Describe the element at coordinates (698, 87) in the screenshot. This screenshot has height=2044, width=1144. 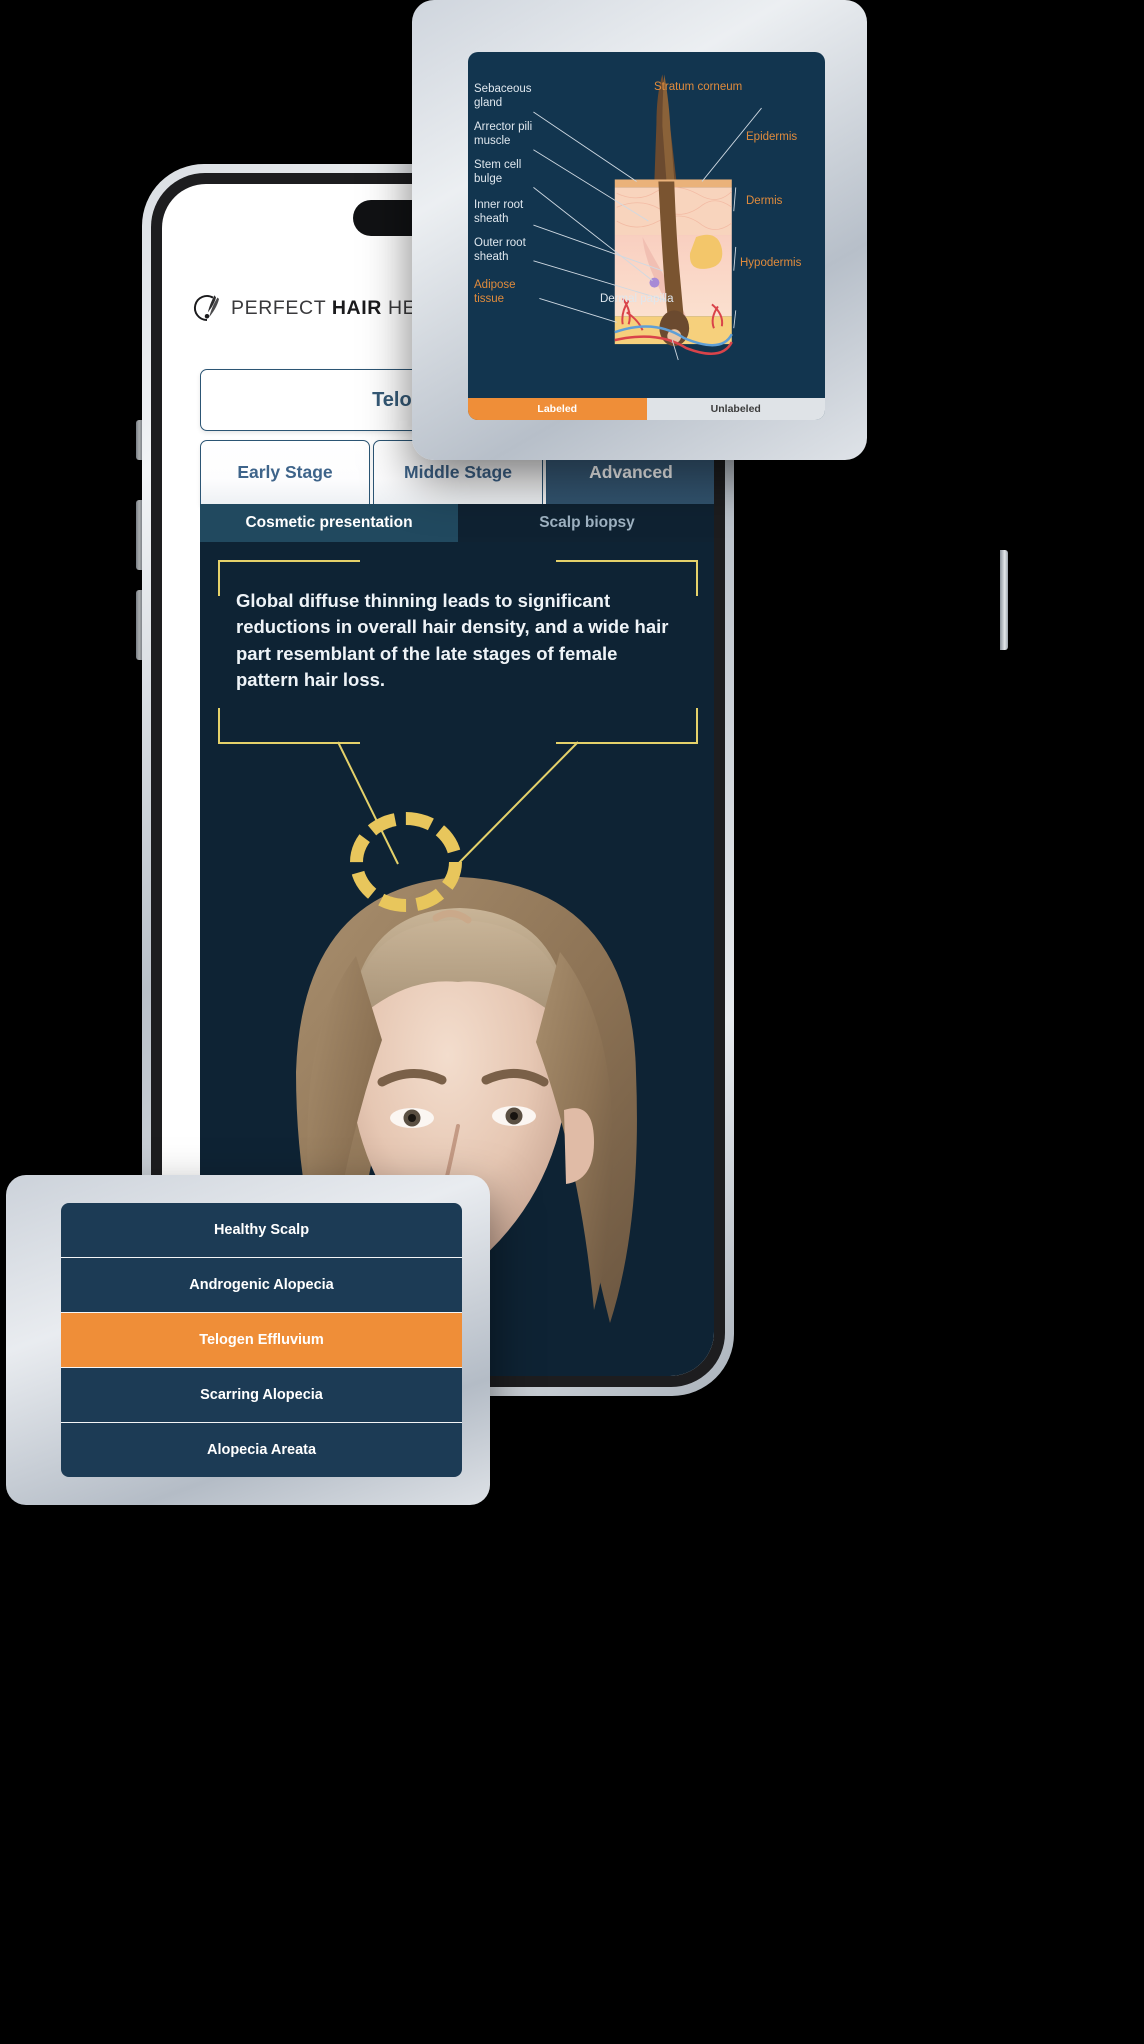
I see `diagram-label-stratum-corneum: Stratum corneum` at that location.